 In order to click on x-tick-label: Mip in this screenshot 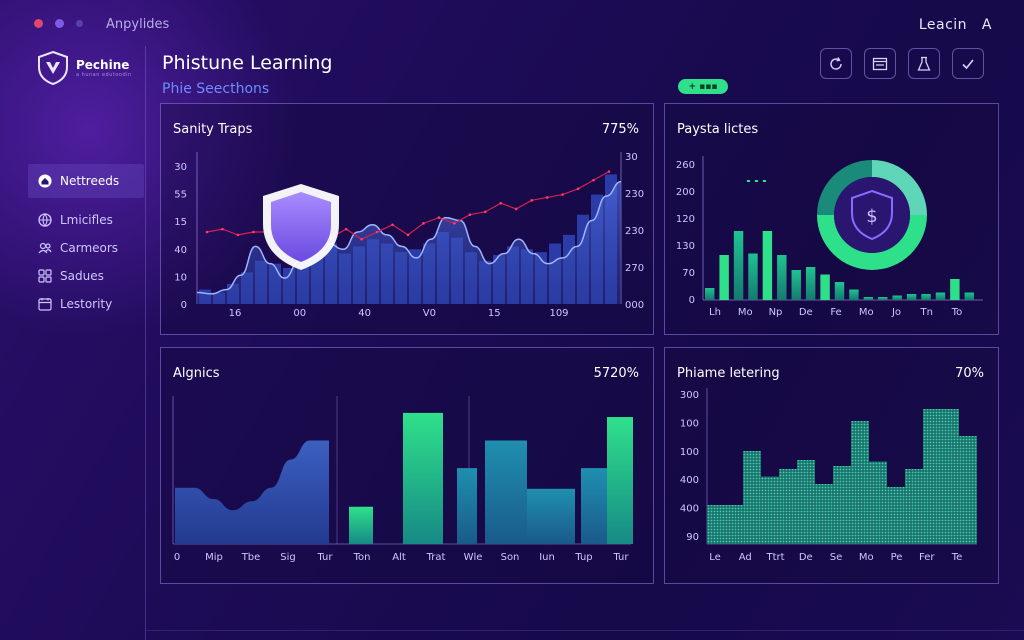, I will do `click(214, 557)`.